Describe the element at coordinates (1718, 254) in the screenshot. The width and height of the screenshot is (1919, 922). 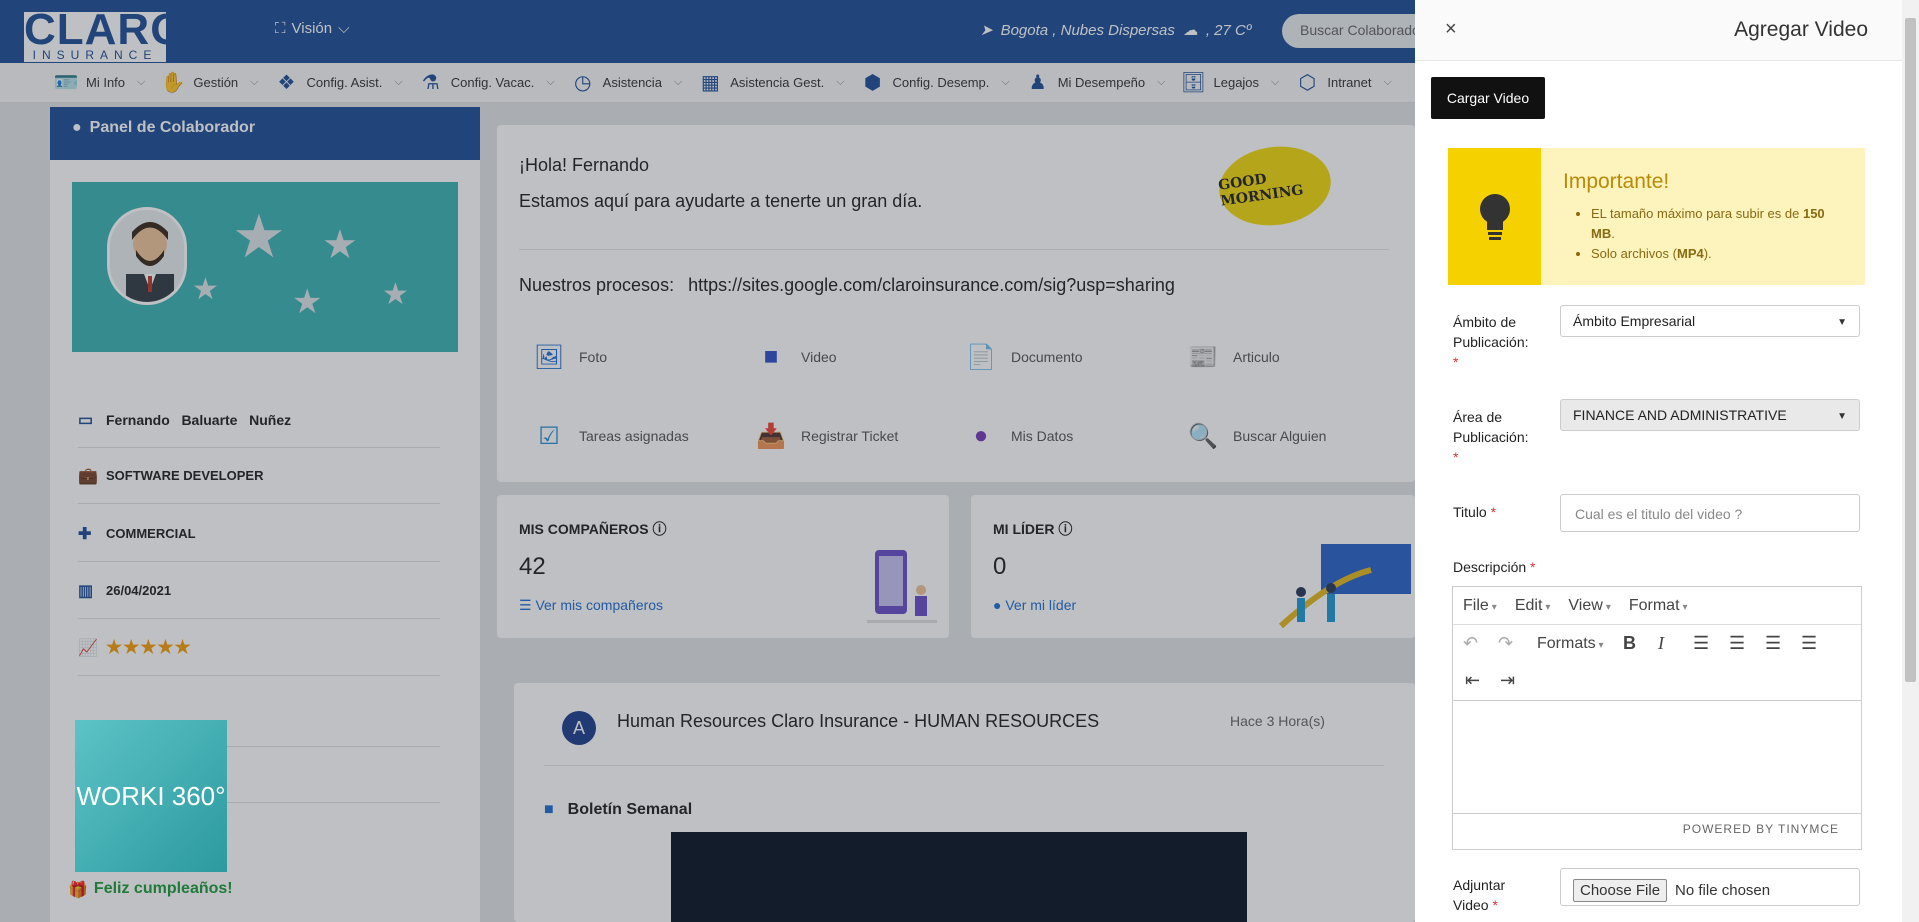
I see `important-item: Solo archivos (MP4).` at that location.